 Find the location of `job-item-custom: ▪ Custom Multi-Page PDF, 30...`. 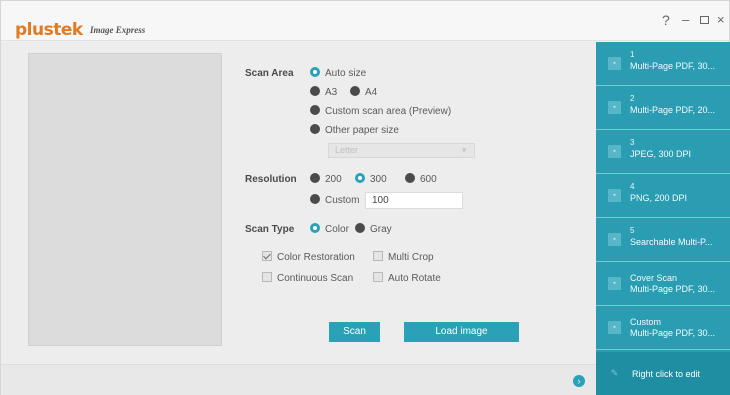

job-item-custom: ▪ Custom Multi-Page PDF, 30... is located at coordinates (663, 328).